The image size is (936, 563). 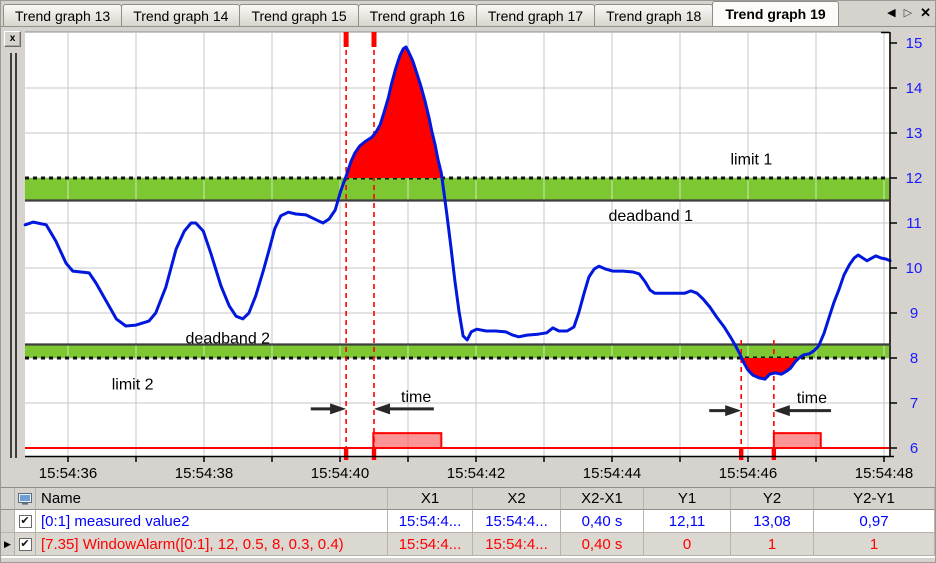 I want to click on col-header-y2-y1: Y2-Y1, so click(x=874, y=499).